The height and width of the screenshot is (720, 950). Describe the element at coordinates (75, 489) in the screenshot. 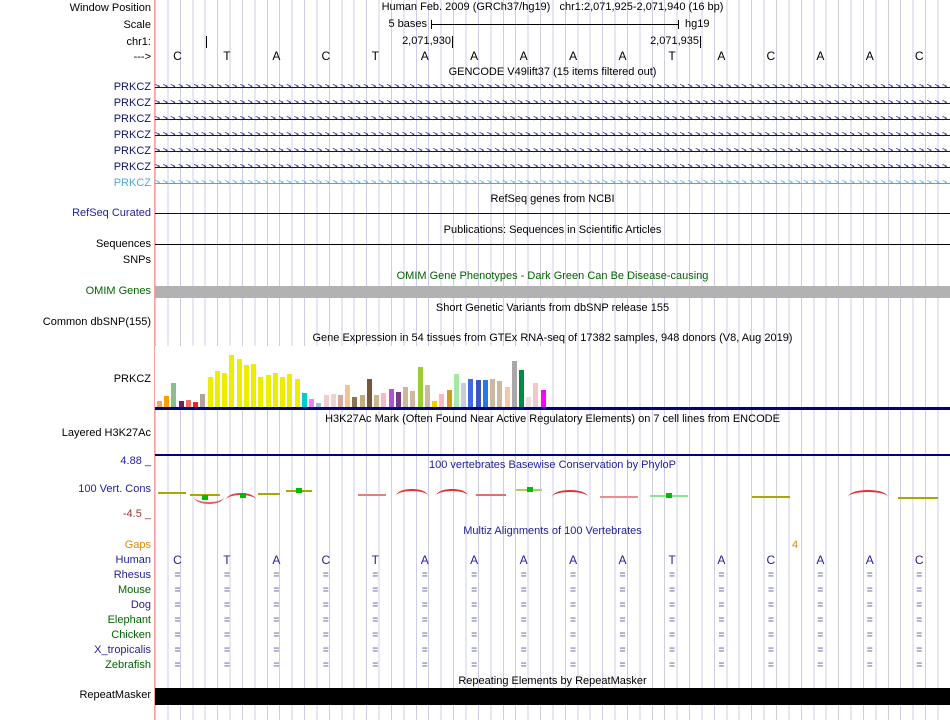

I see `phylop-label: 100 Vert. Cons` at that location.